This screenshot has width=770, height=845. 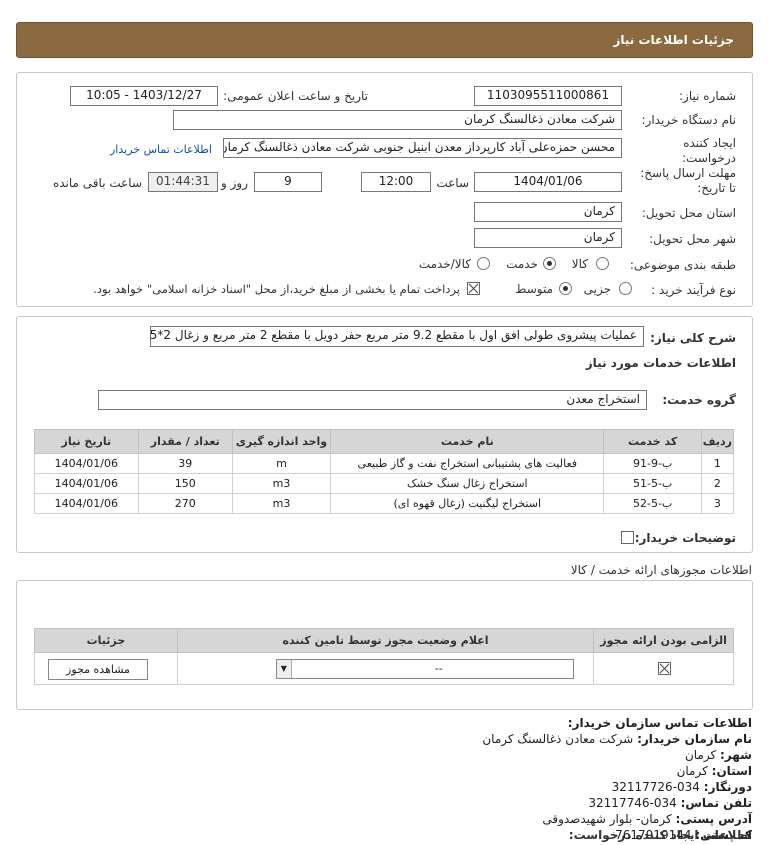 I want to click on cell-code: ب-9-91, so click(x=652, y=463).